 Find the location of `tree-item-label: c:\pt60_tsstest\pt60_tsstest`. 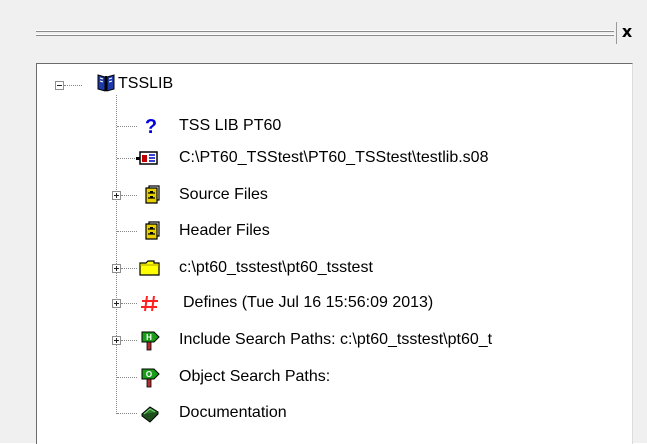

tree-item-label: c:\pt60_tsstest\pt60_tsstest is located at coordinates (276, 268).